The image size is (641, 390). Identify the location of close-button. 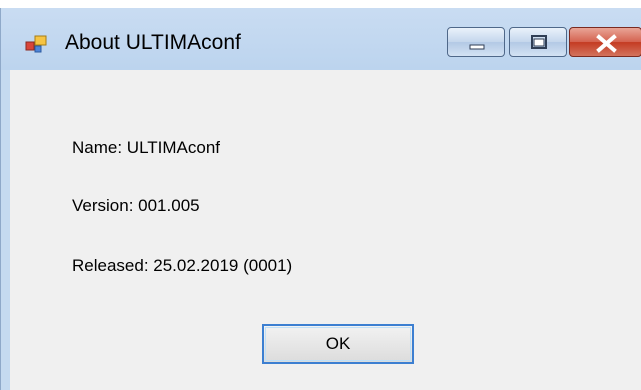
(605, 42).